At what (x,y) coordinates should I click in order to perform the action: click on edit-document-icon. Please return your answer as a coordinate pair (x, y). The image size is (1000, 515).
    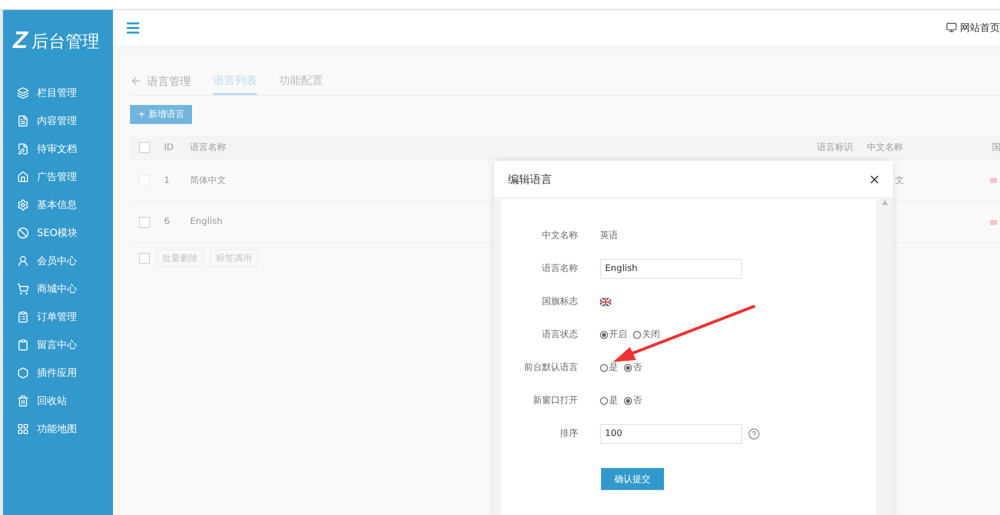
    Looking at the image, I should click on (23, 149).